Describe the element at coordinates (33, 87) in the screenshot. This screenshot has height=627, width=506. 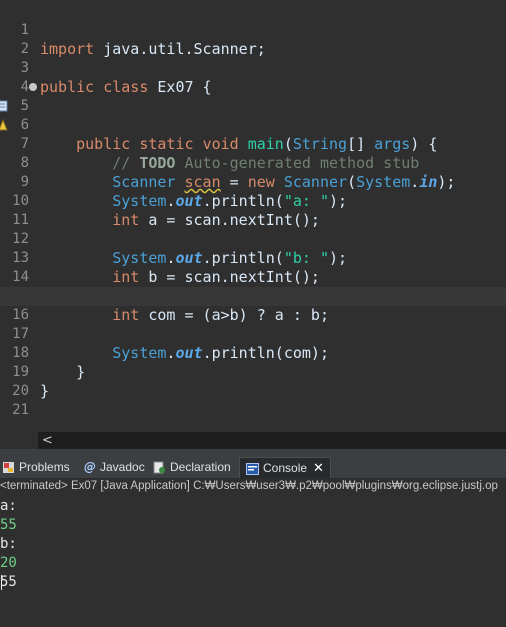
I see `fold-collapse-icon` at that location.